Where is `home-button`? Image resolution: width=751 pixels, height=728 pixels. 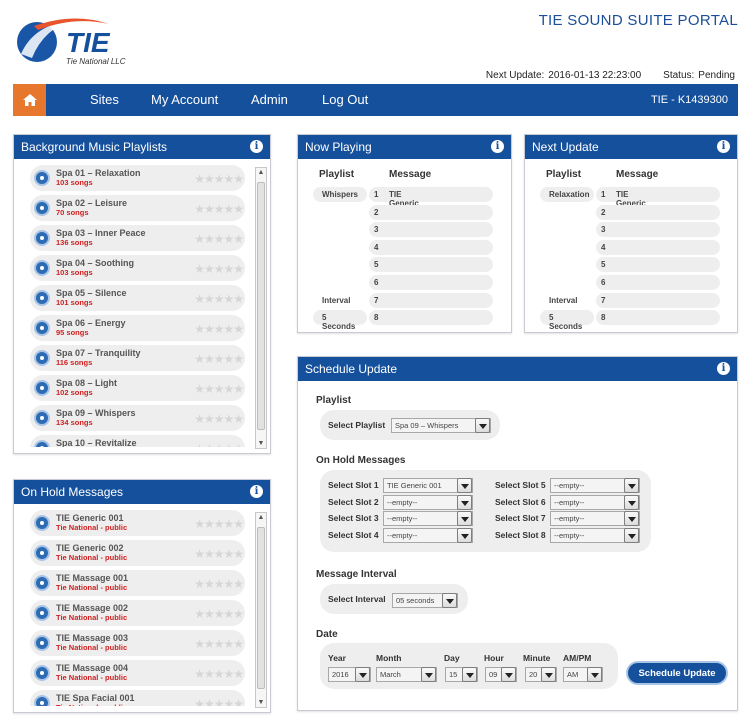
home-button is located at coordinates (29, 100).